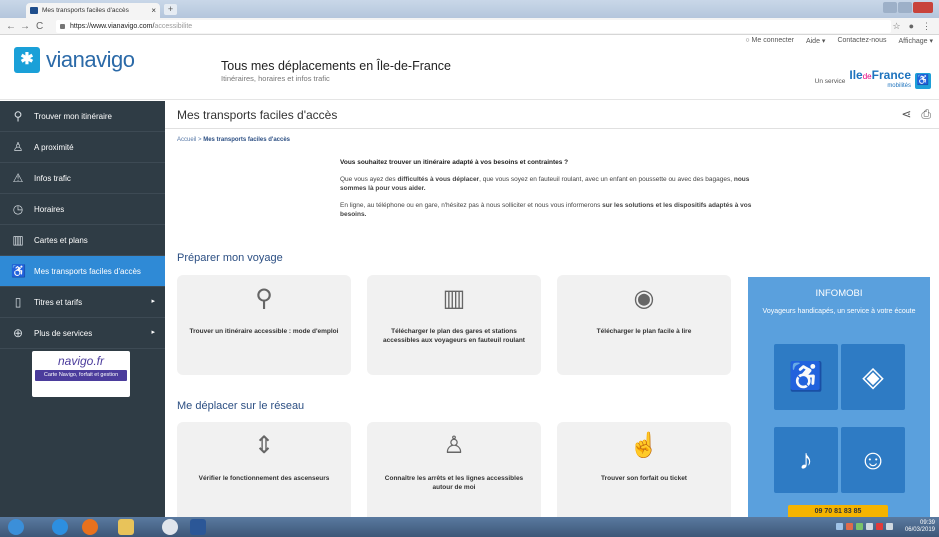 The width and height of the screenshot is (939, 537). Describe the element at coordinates (241, 406) in the screenshot. I see `section-title-deplacer: Me déplacer sur le réseau` at that location.